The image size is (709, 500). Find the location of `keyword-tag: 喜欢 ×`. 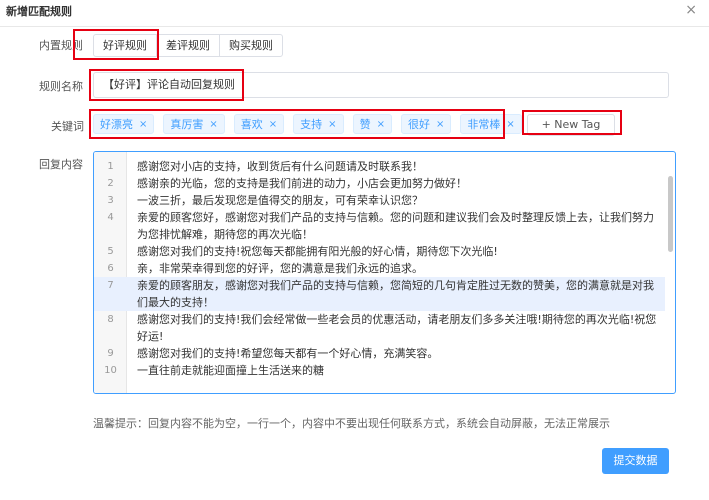

keyword-tag: 喜欢 × is located at coordinates (259, 124).